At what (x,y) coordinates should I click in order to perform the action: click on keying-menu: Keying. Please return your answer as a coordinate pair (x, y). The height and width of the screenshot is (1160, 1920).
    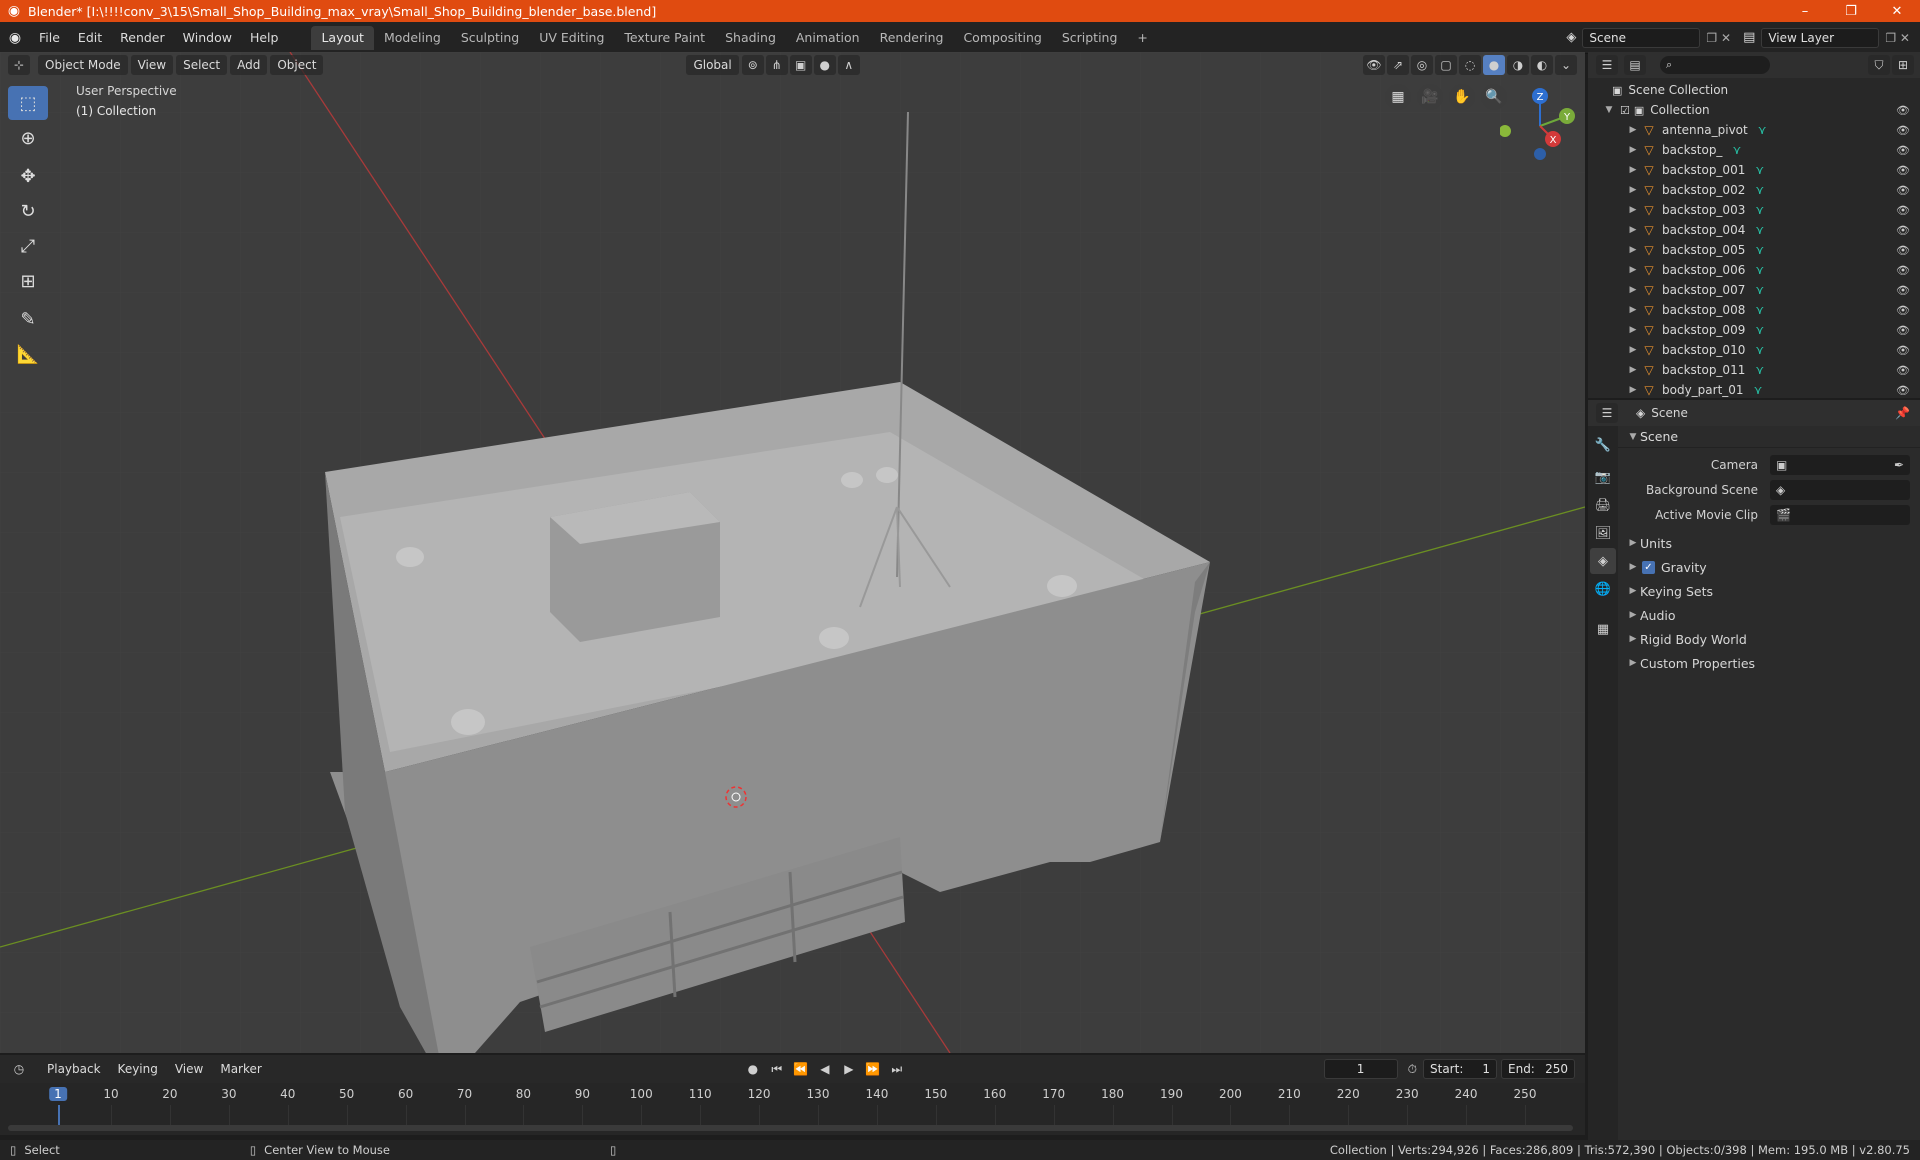
    Looking at the image, I should click on (137, 1069).